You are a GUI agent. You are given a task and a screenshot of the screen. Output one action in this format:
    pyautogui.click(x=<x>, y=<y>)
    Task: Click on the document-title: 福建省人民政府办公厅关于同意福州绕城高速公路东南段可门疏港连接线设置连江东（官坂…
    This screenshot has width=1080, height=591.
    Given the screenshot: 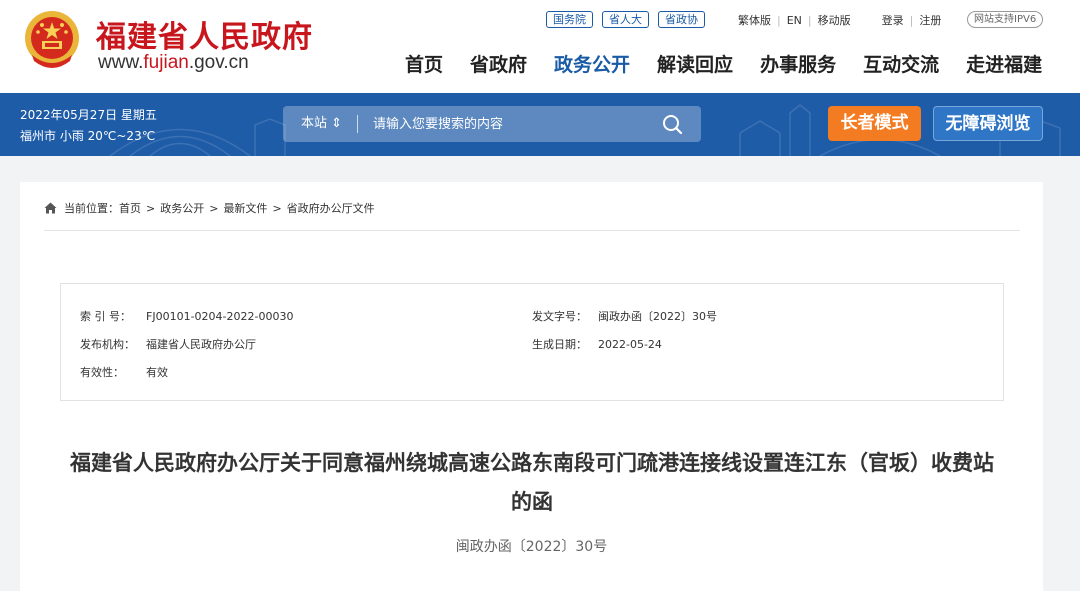 What is the action you would take?
    pyautogui.click(x=532, y=482)
    